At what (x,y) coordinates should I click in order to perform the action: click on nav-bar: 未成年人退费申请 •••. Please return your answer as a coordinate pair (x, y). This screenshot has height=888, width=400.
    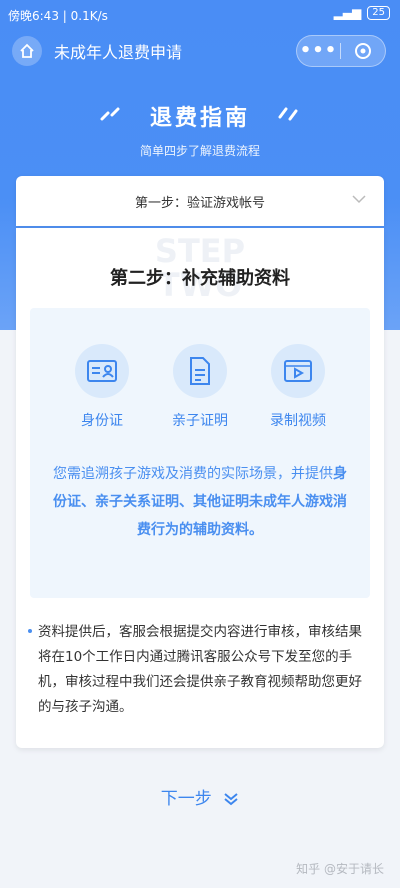
    Looking at the image, I should click on (200, 50).